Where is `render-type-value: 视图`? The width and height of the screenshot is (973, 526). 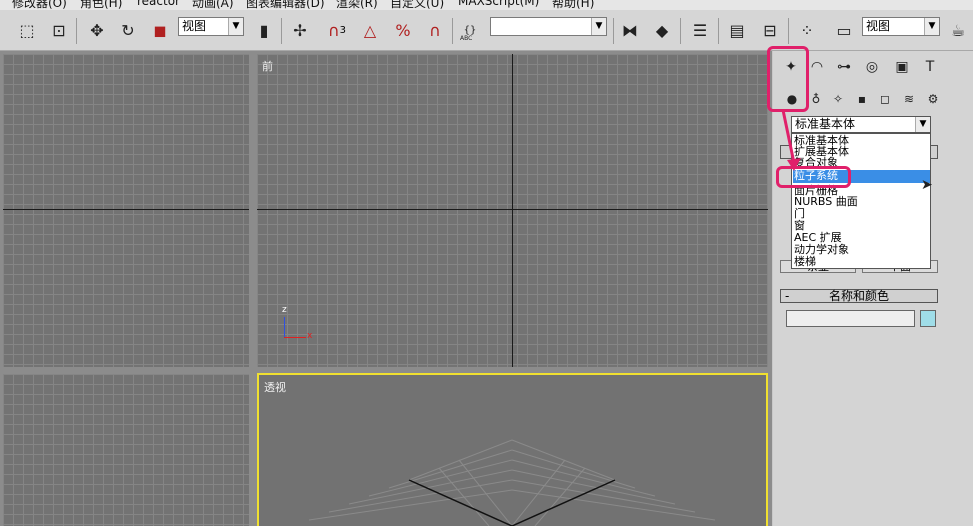 render-type-value: 视图 is located at coordinates (878, 26).